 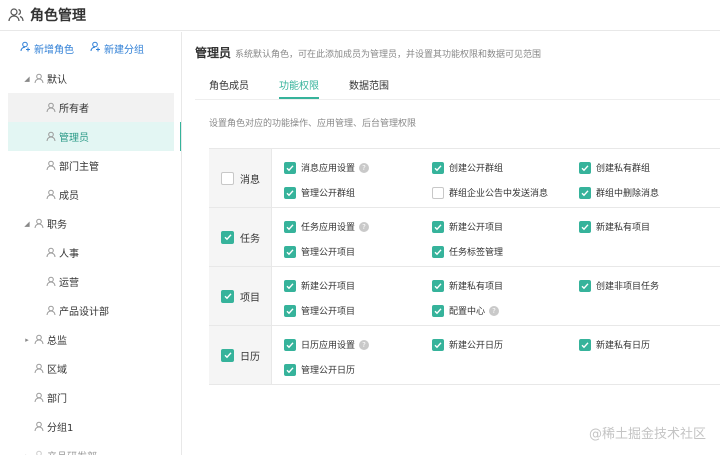 What do you see at coordinates (649, 285) in the screenshot?
I see `permission-item: 创建非项目任务` at bounding box center [649, 285].